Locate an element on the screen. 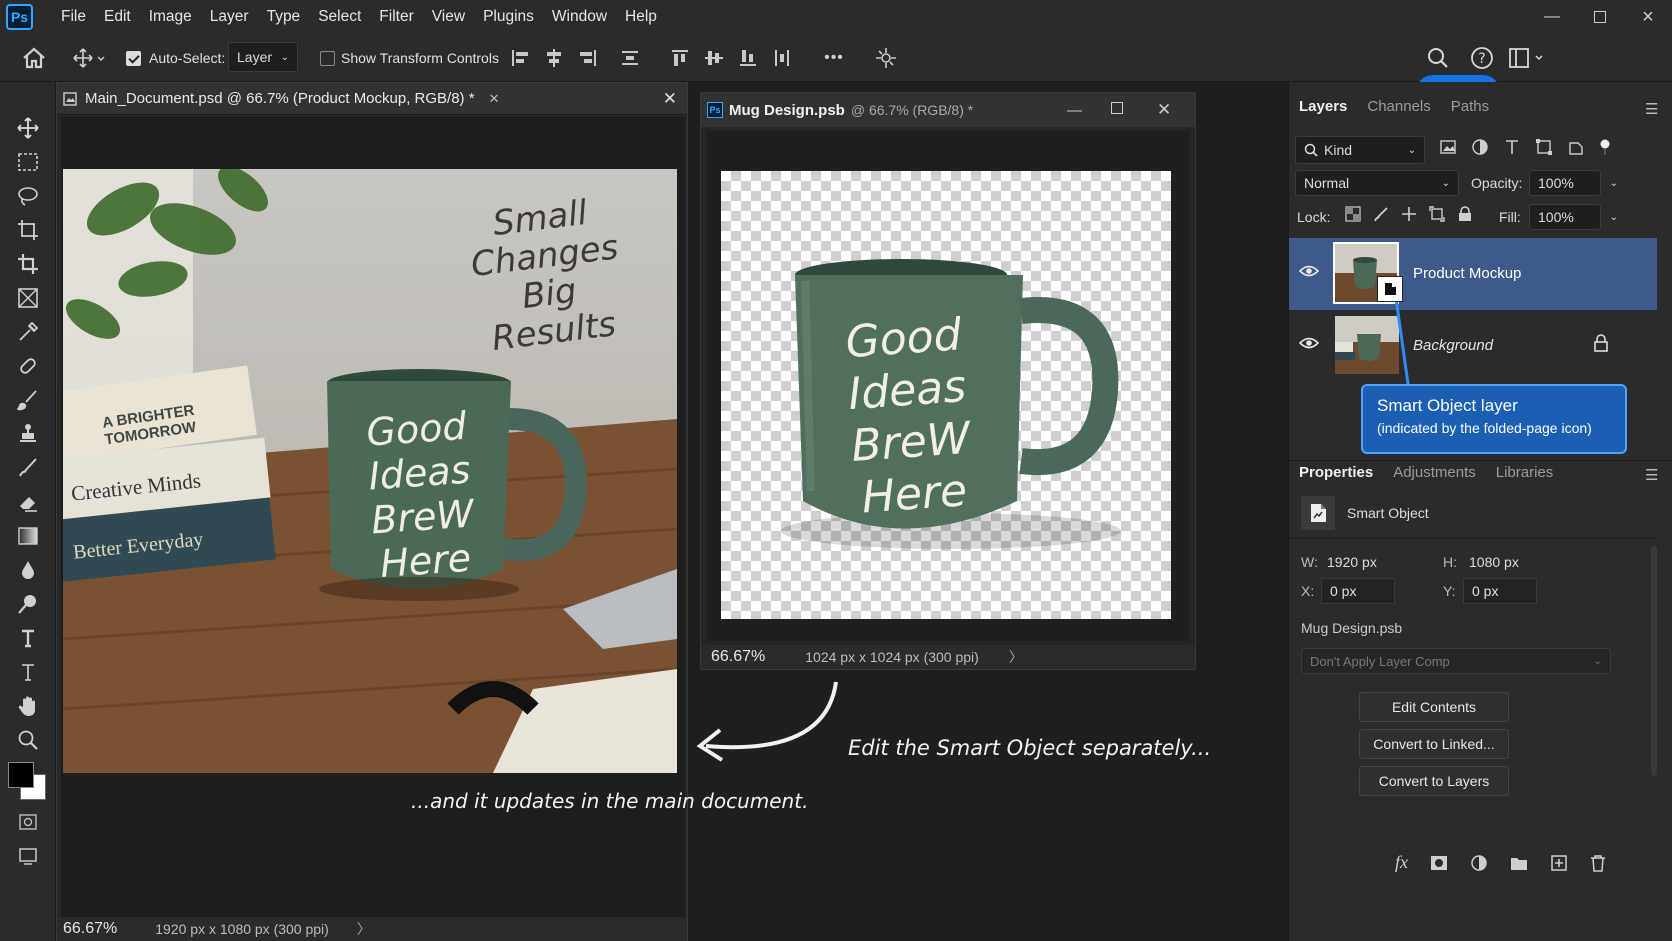 The image size is (1672, 941). help-icon: ? is located at coordinates (1482, 58).